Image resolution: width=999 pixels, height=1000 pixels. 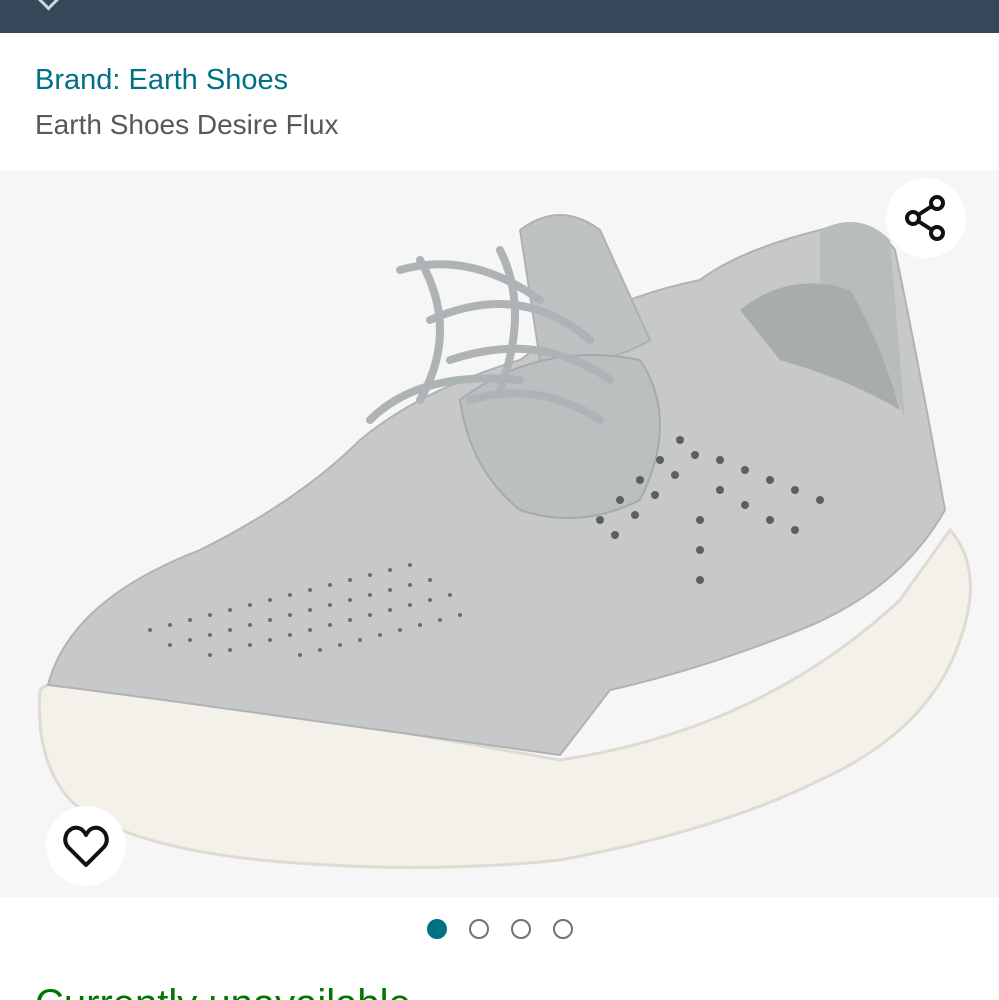 I want to click on share-button, so click(x=926, y=218).